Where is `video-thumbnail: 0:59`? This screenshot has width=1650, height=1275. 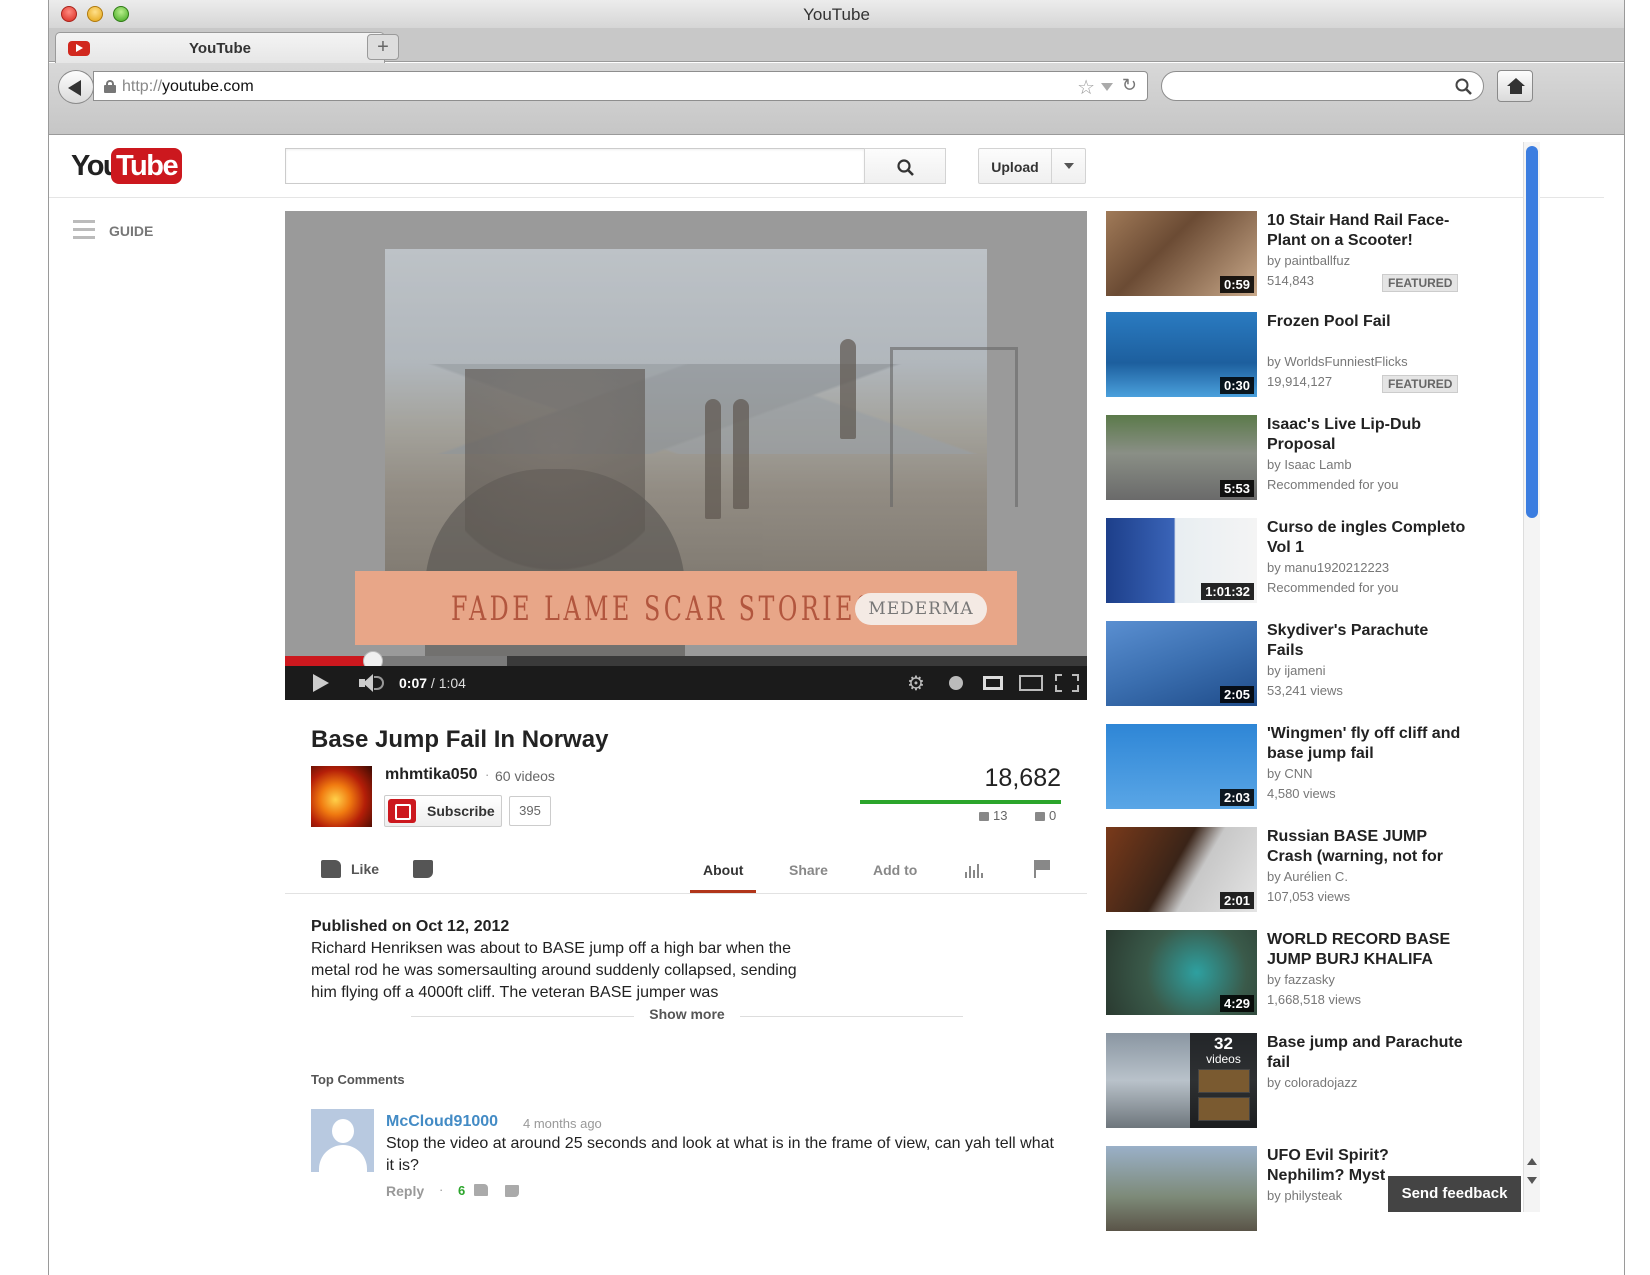
video-thumbnail: 0:59 is located at coordinates (1181, 253).